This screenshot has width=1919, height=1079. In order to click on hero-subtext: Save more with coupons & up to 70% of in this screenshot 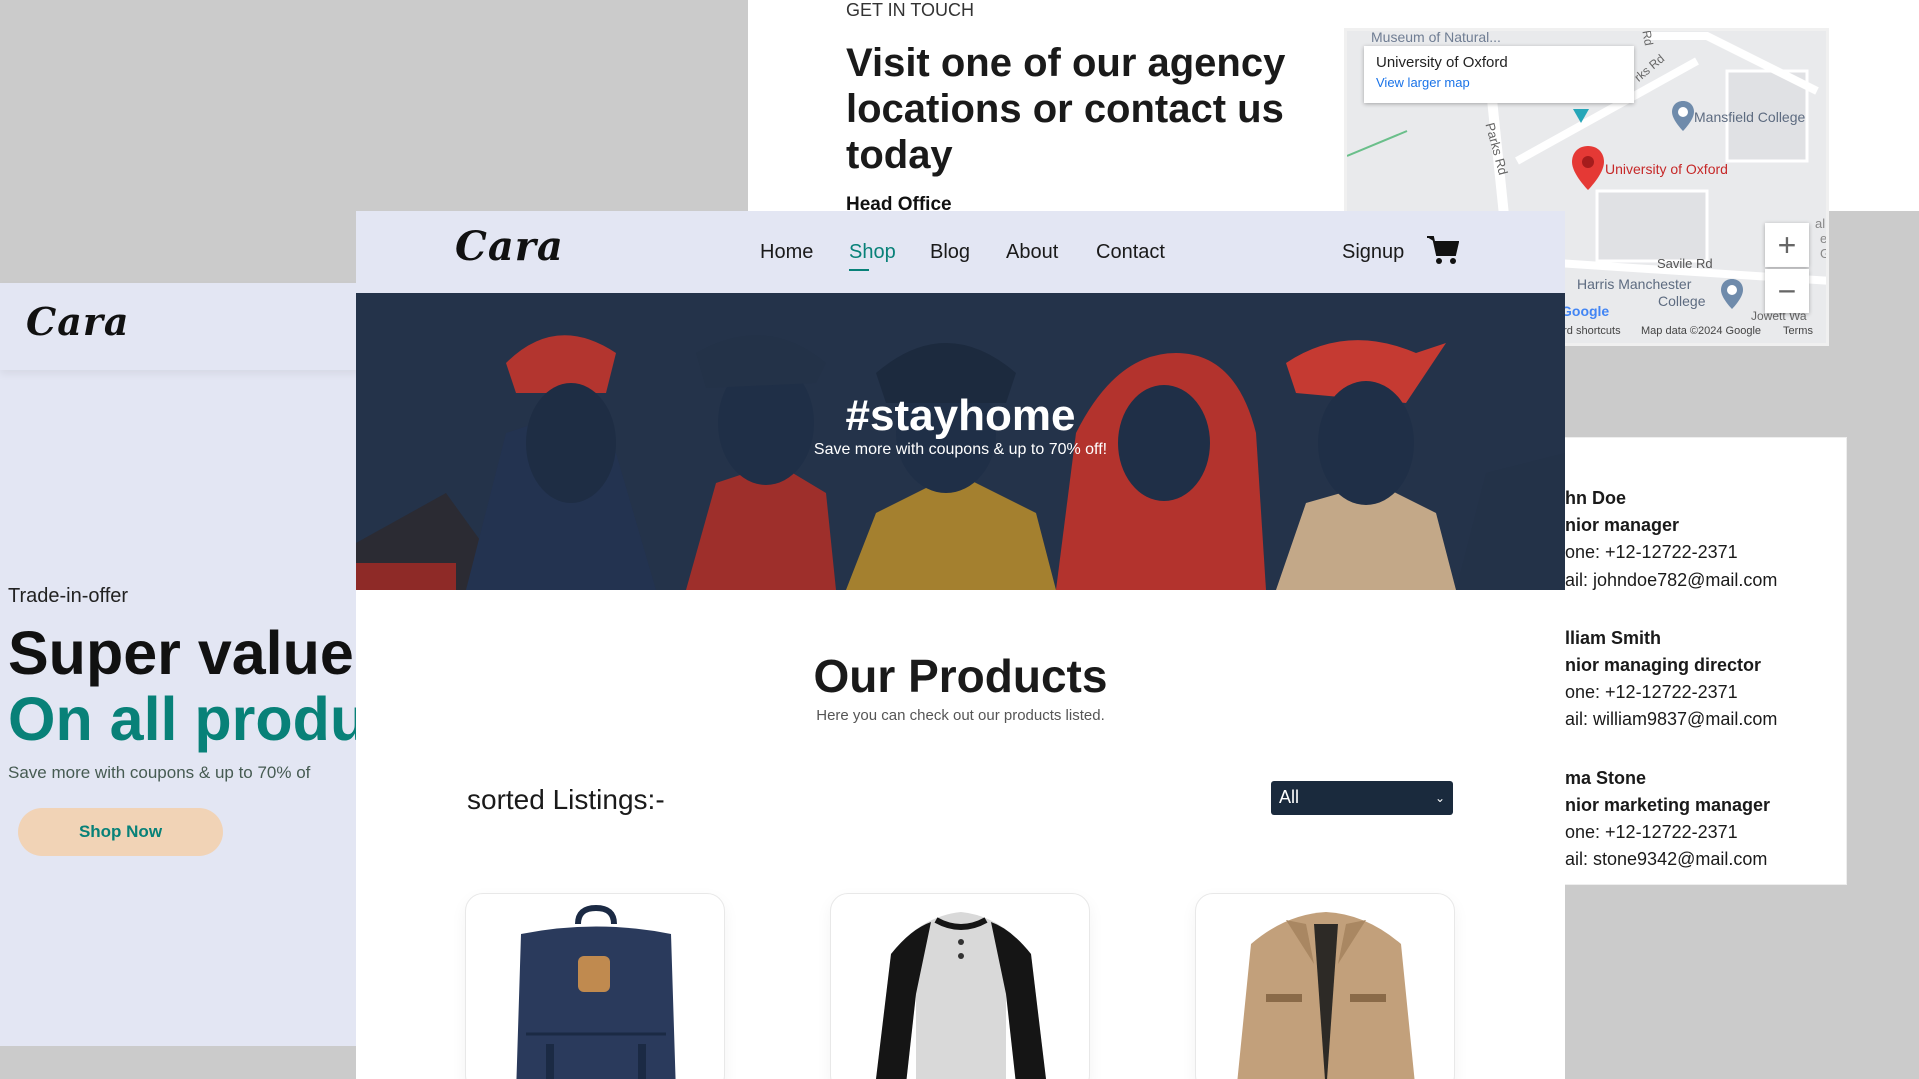, I will do `click(159, 772)`.